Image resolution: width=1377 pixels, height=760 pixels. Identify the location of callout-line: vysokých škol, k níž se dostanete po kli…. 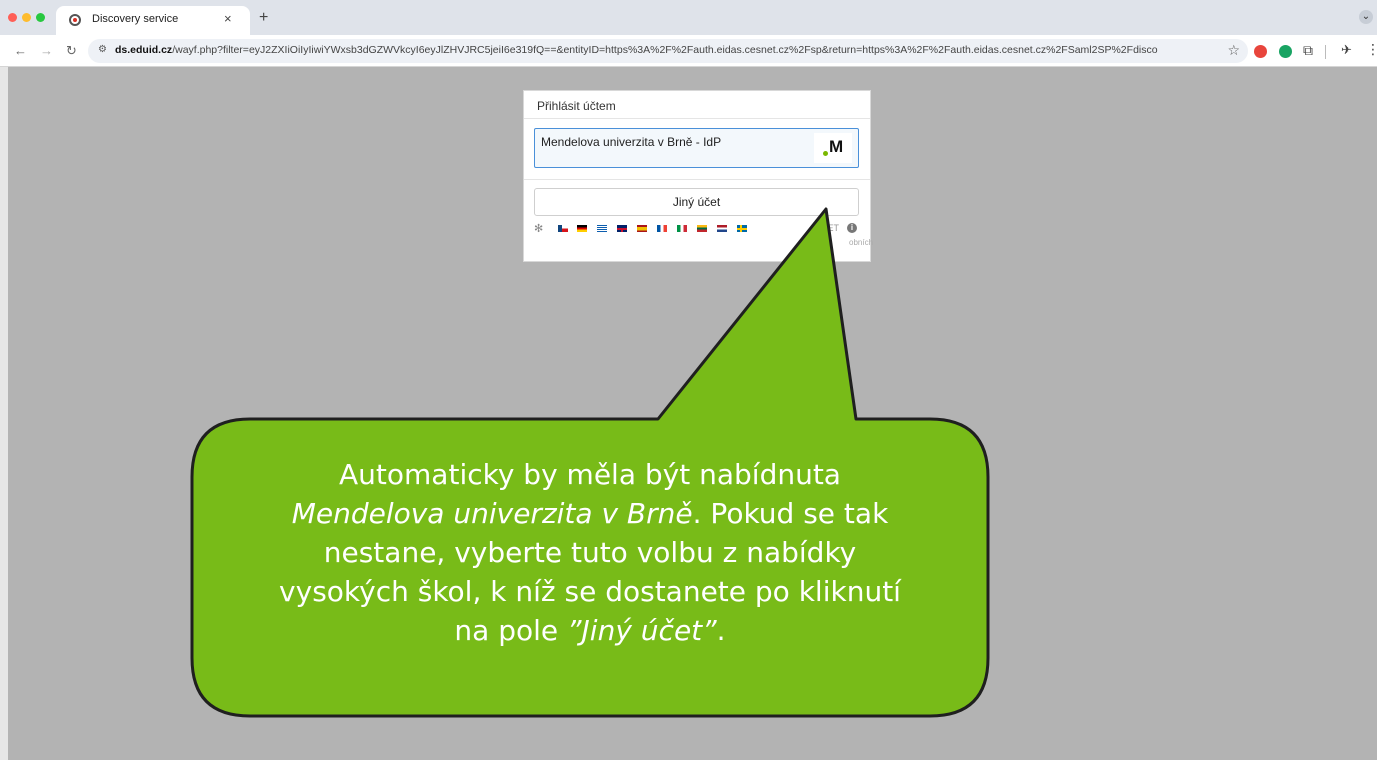
(590, 591).